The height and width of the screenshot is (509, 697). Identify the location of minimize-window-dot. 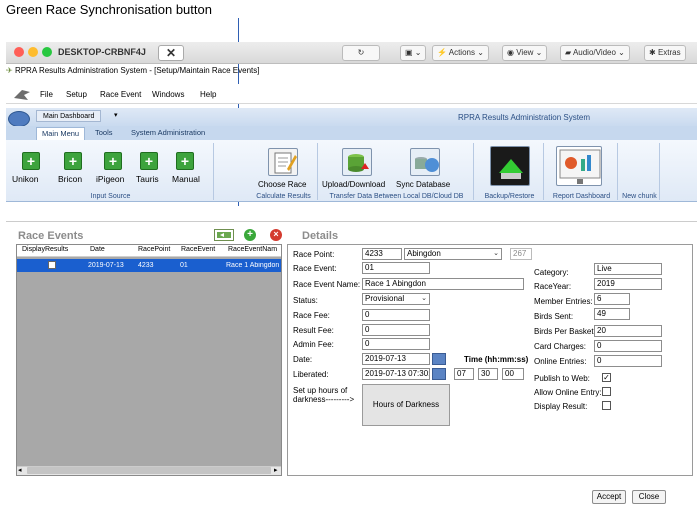
(33, 52).